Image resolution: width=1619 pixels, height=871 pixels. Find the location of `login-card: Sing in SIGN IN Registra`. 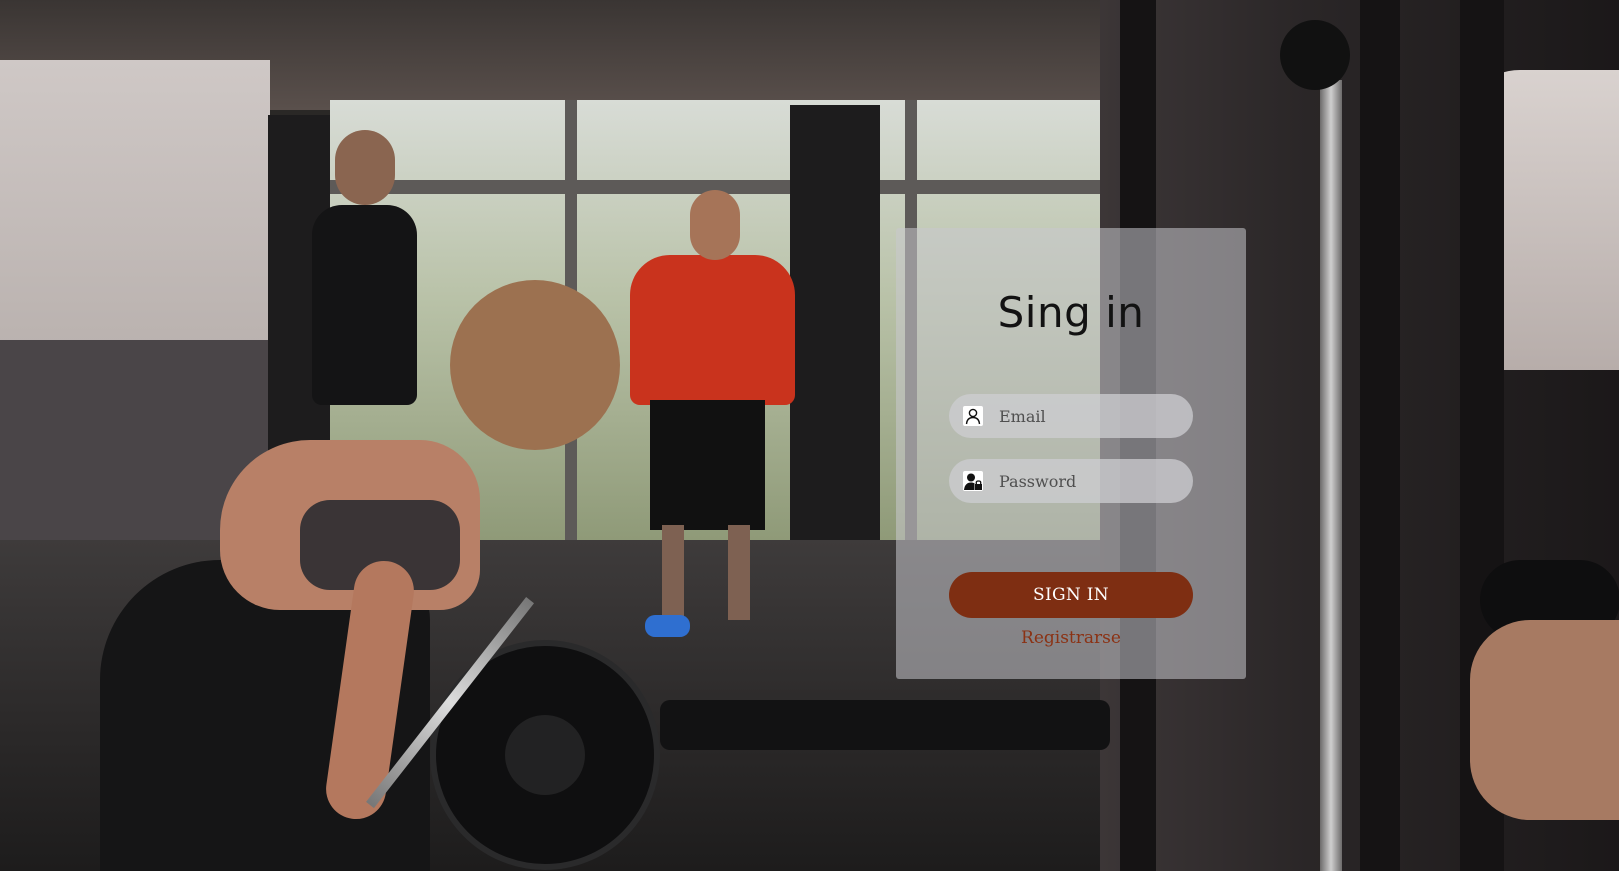

login-card: Sing in SIGN IN Registra is located at coordinates (1071, 453).